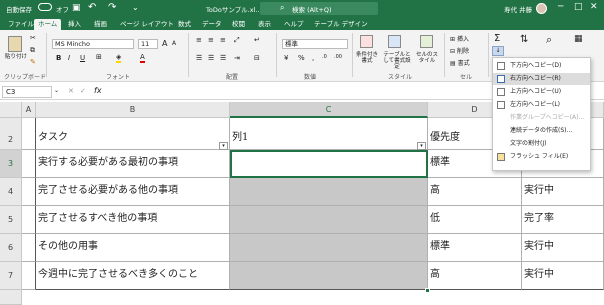 The image size is (604, 305). Describe the element at coordinates (82, 58) in the screenshot. I see `underline-button: U` at that location.